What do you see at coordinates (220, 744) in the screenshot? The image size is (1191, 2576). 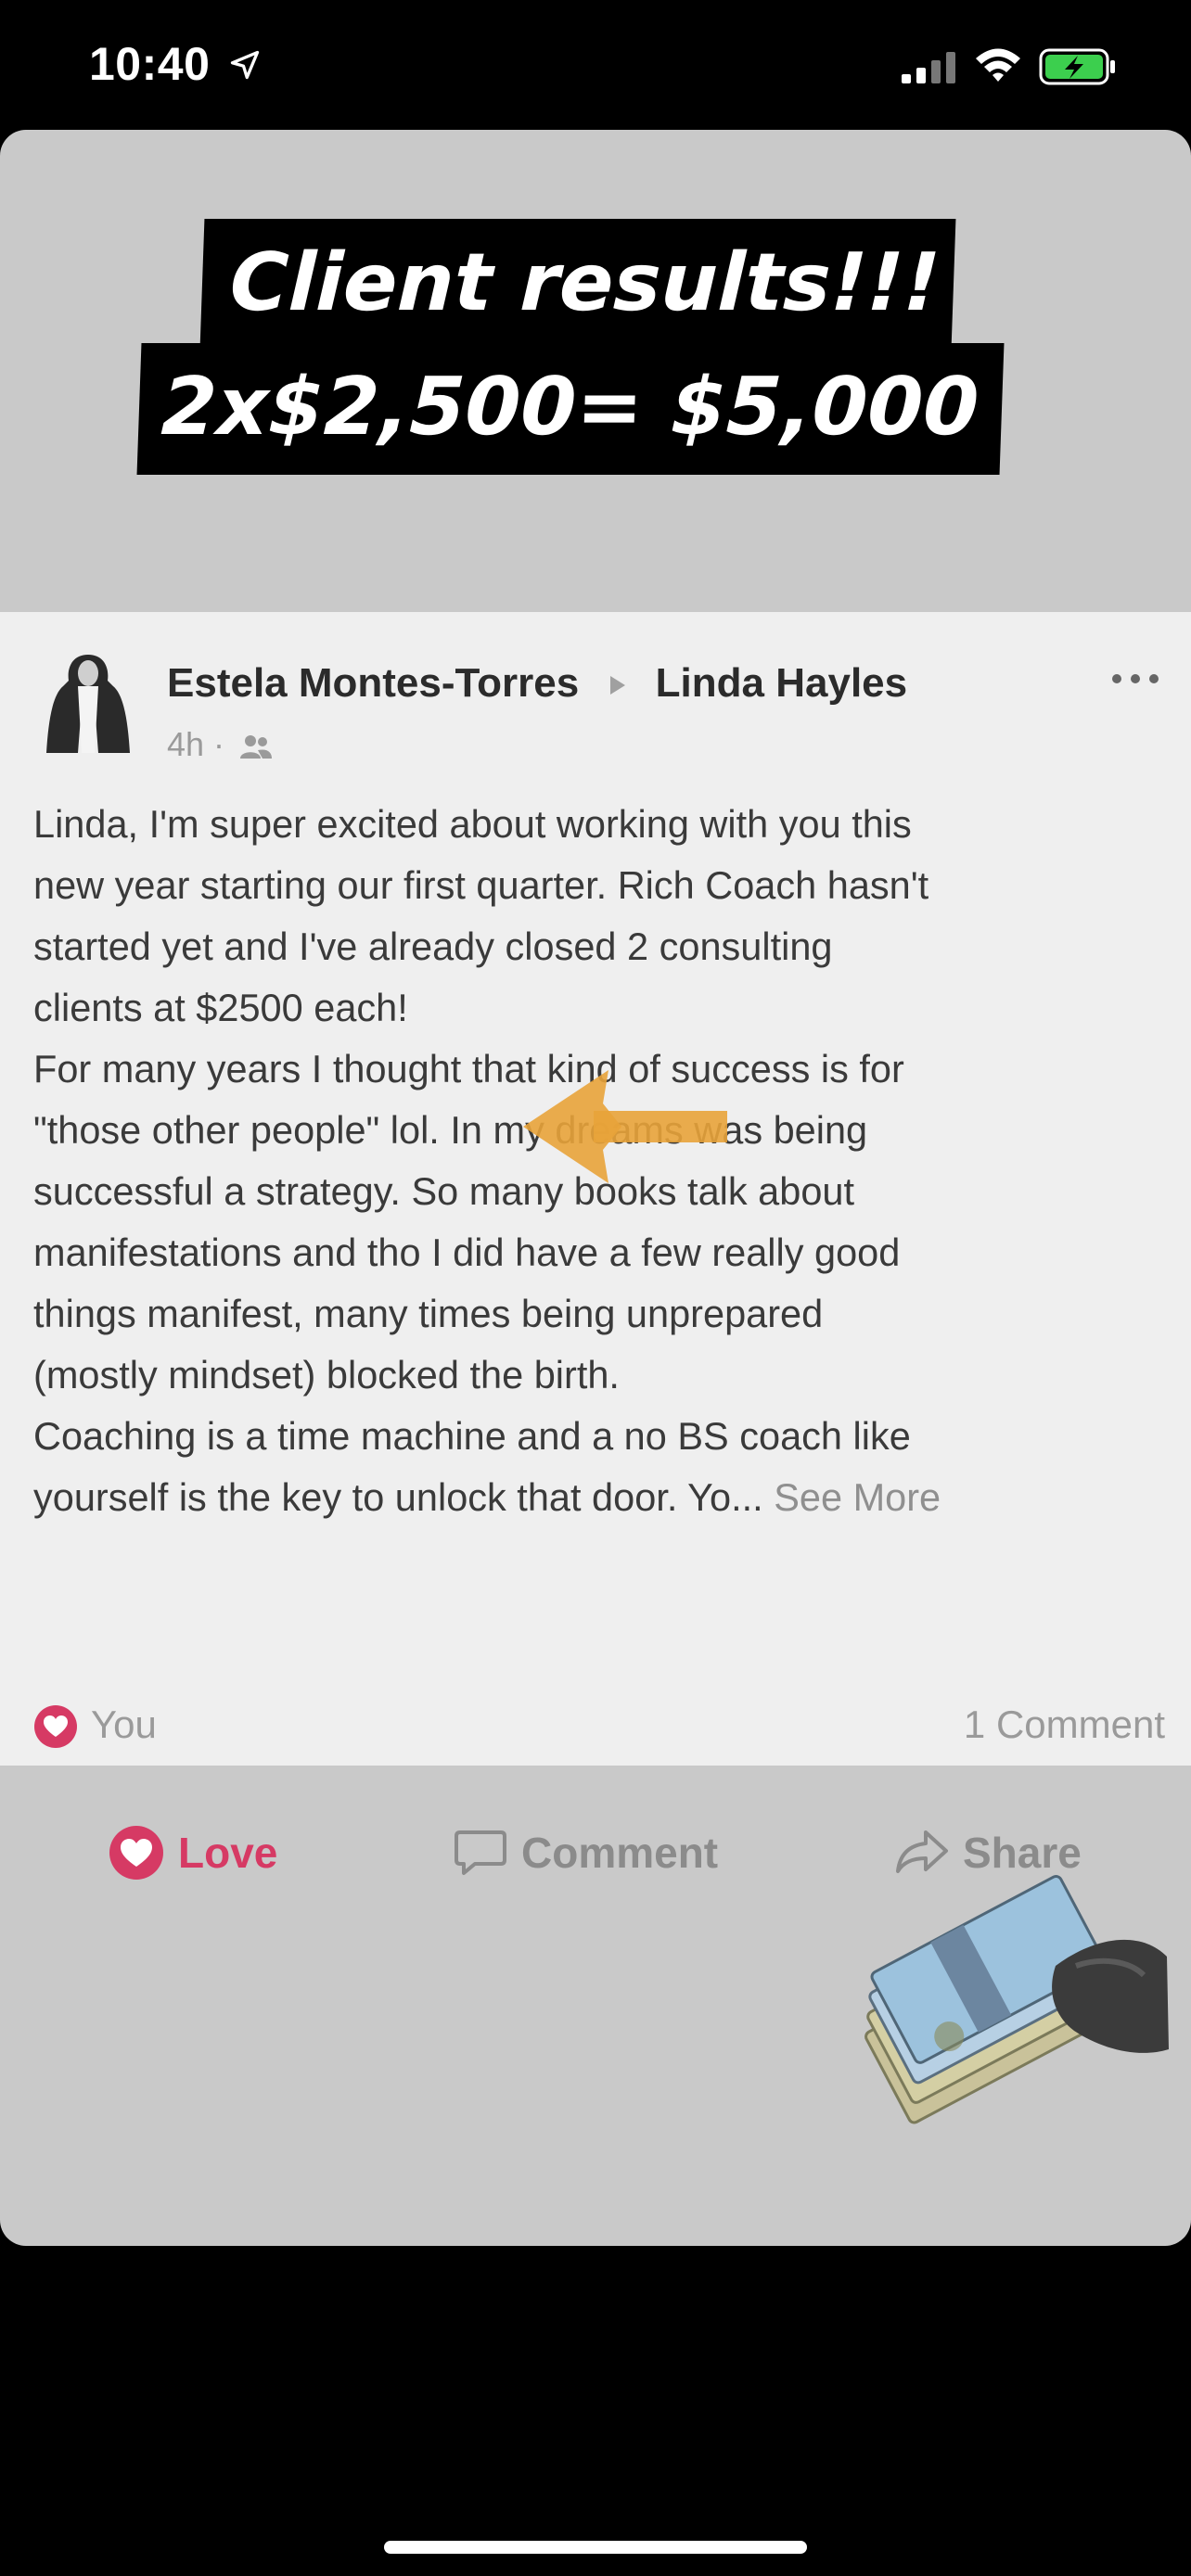 I see `post-meta: 4h ·` at bounding box center [220, 744].